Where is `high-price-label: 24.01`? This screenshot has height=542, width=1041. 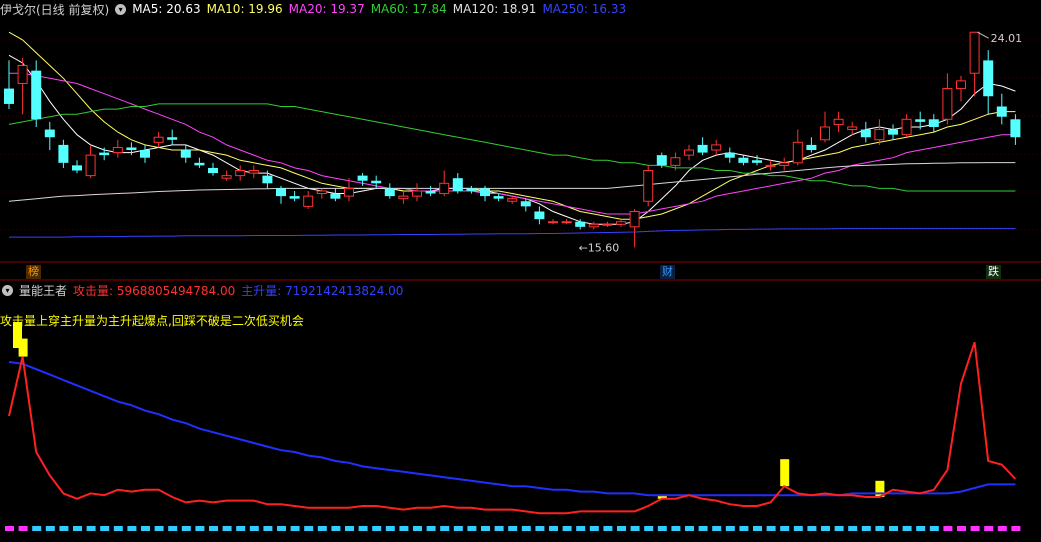 high-price-label: 24.01 is located at coordinates (1007, 38).